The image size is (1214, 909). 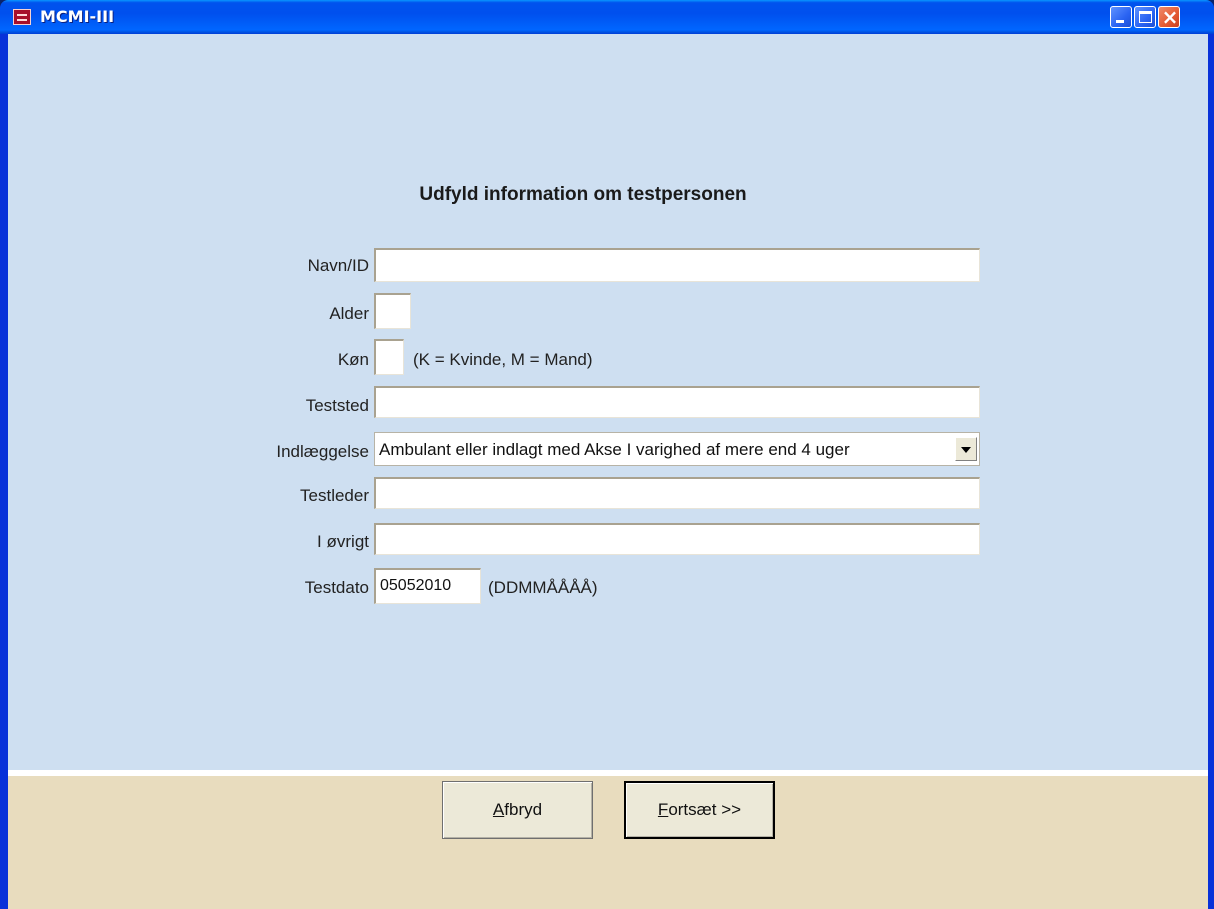 I want to click on other-label: I øvrigt, so click(x=343, y=541).